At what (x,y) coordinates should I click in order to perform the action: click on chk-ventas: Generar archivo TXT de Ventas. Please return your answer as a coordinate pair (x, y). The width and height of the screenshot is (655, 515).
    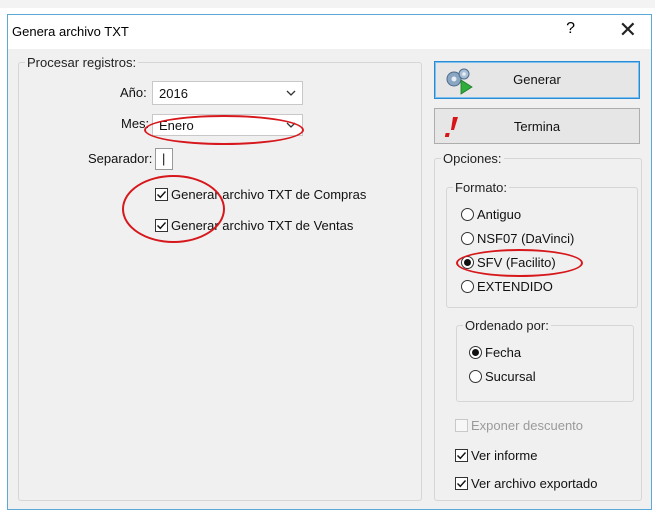
    Looking at the image, I should click on (254, 225).